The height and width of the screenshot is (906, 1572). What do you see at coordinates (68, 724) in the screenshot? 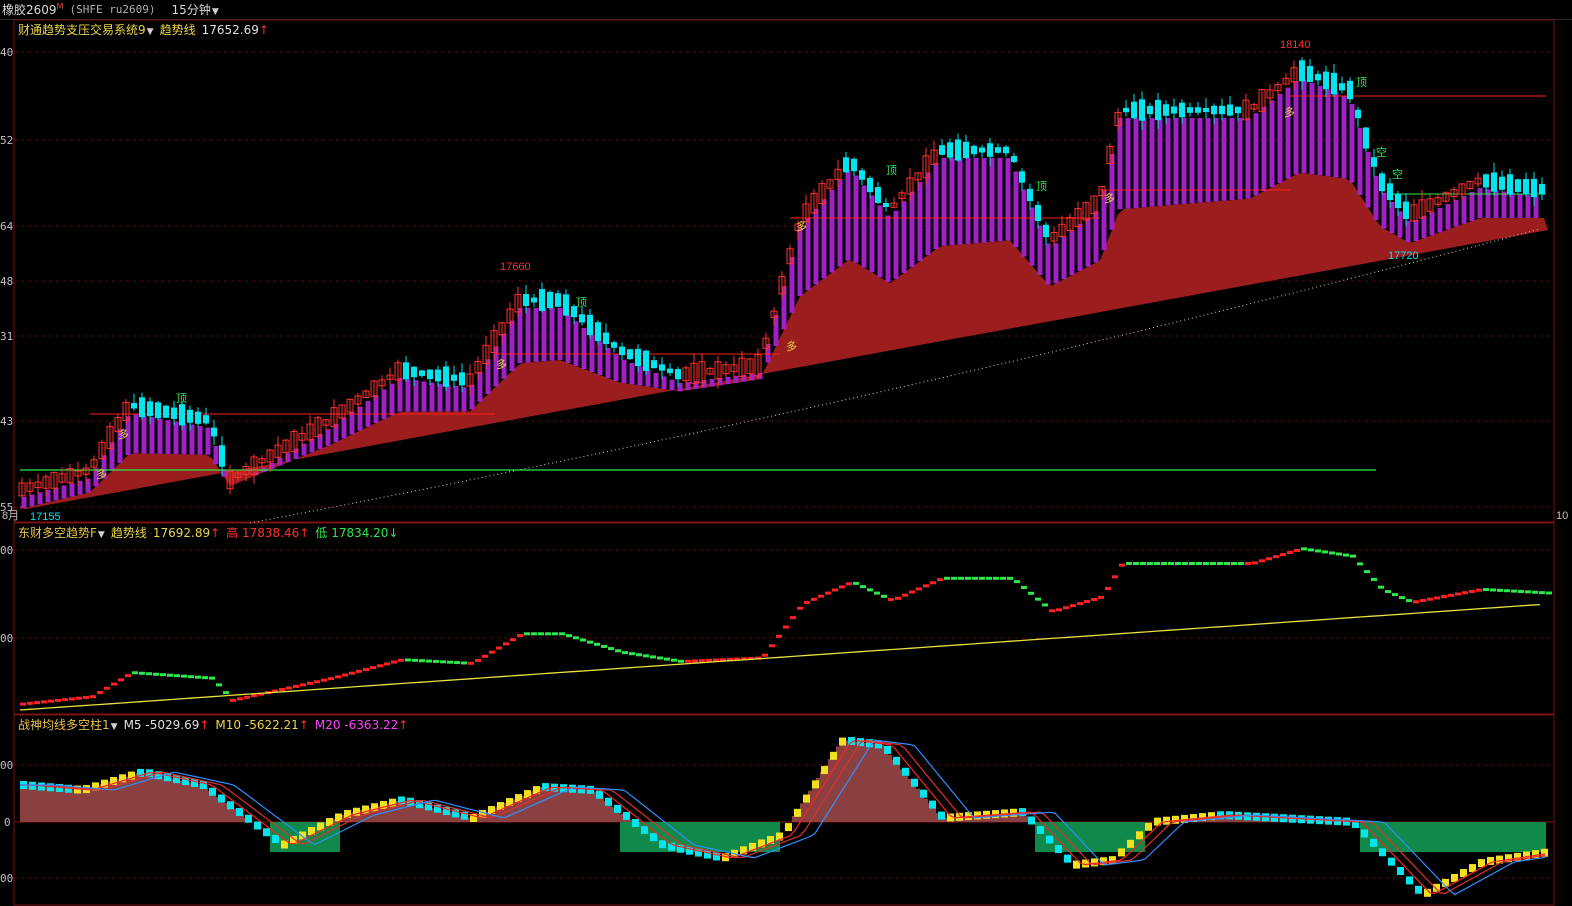
I see `bottom-indicator-selector: 战神均线多空柱1▼` at bounding box center [68, 724].